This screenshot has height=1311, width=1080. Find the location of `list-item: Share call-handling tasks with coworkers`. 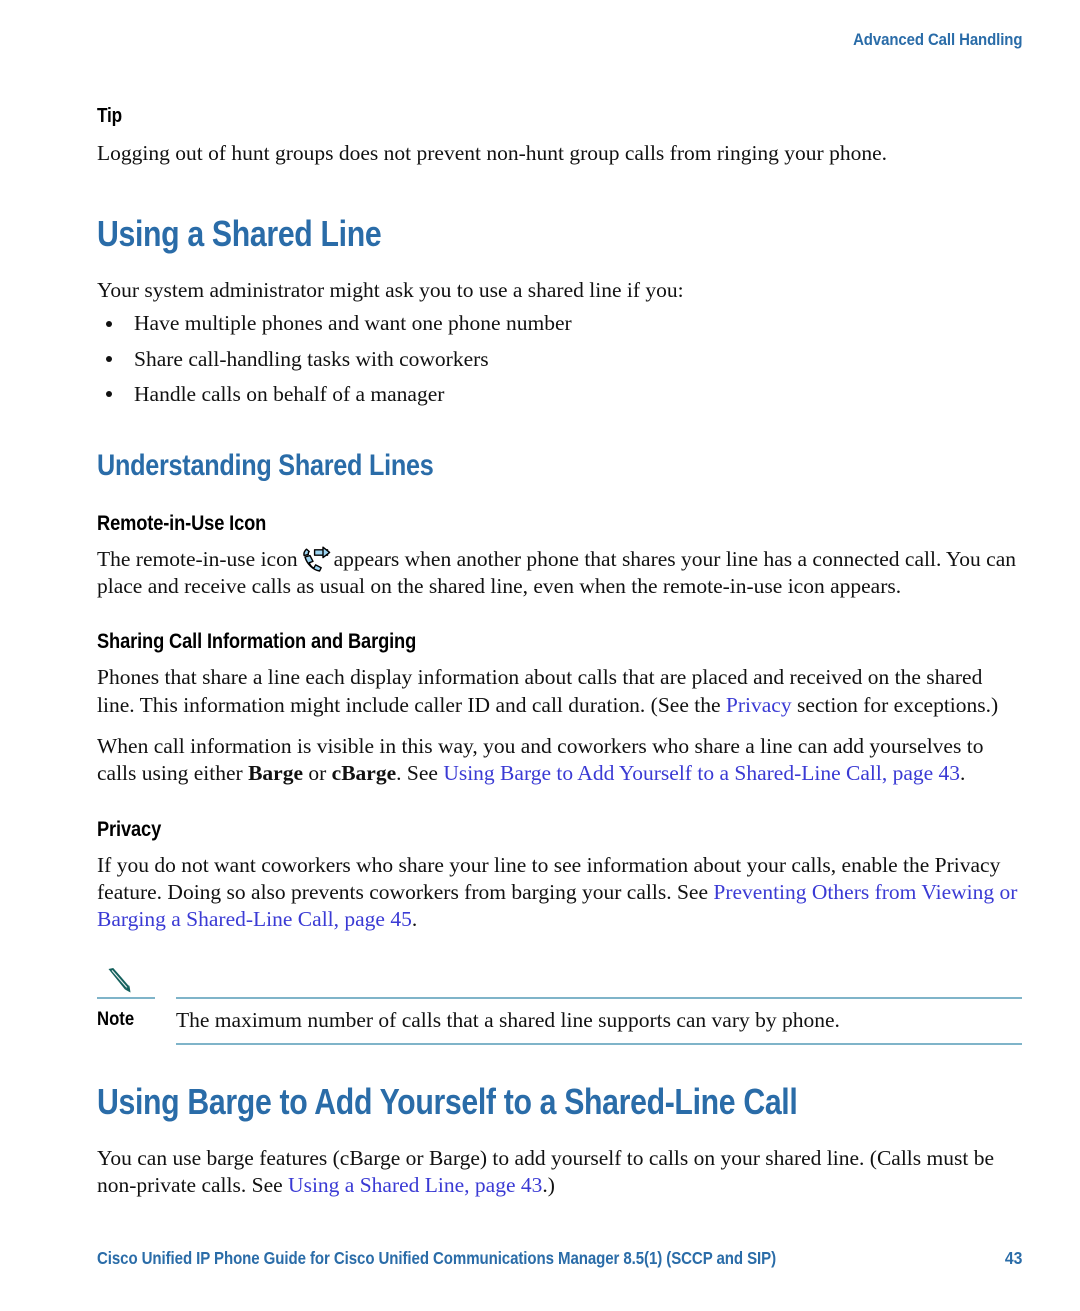

list-item: Share call-handling tasks with coworkers is located at coordinates (559, 359).